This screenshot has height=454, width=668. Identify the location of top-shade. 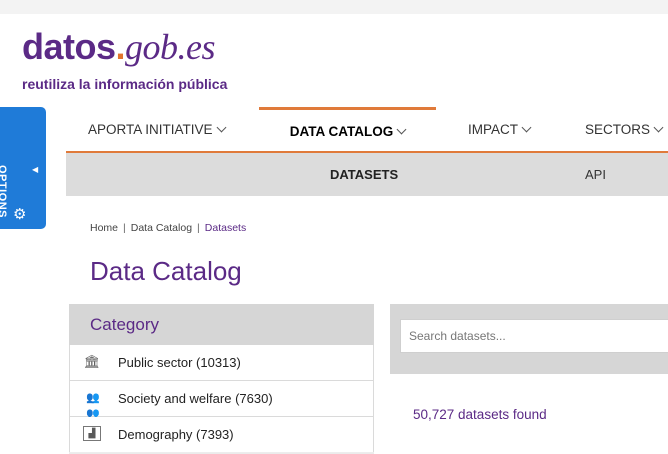
(334, 7).